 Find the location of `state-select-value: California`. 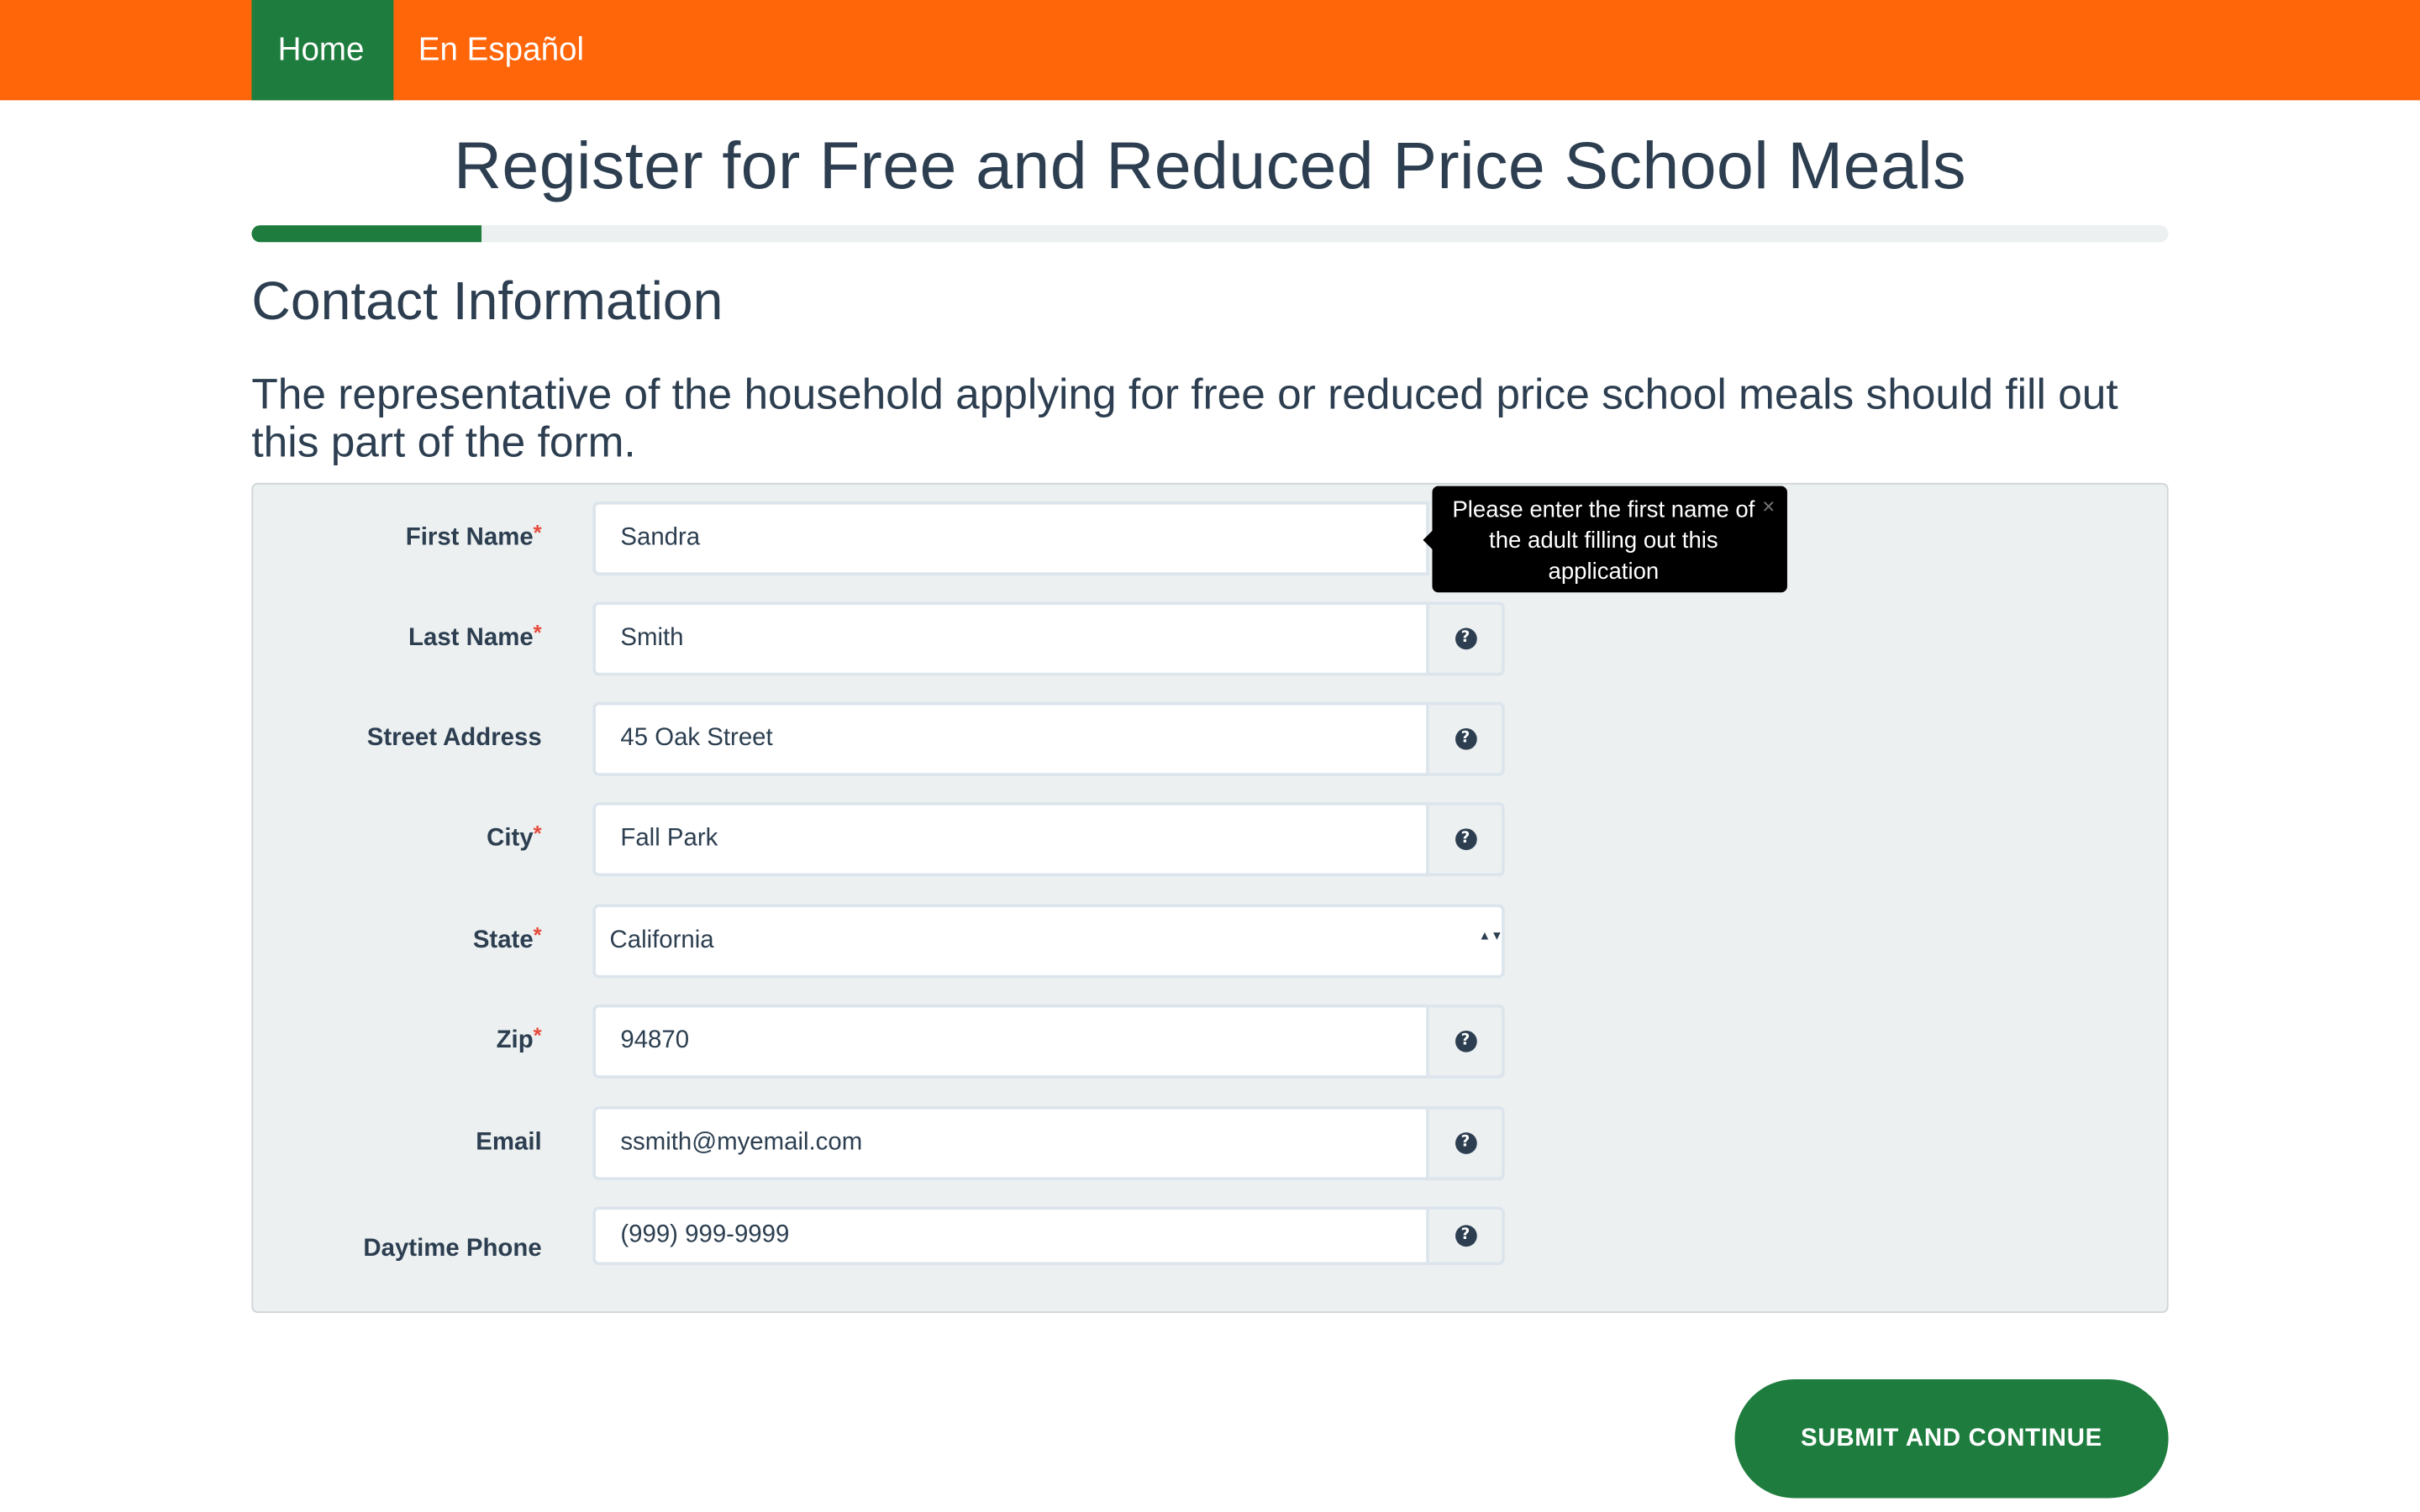

state-select-value: California is located at coordinates (661, 940).